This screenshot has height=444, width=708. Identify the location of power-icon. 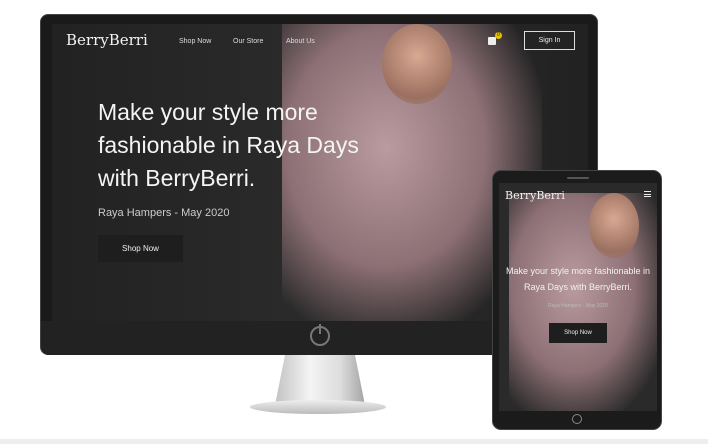
(320, 335).